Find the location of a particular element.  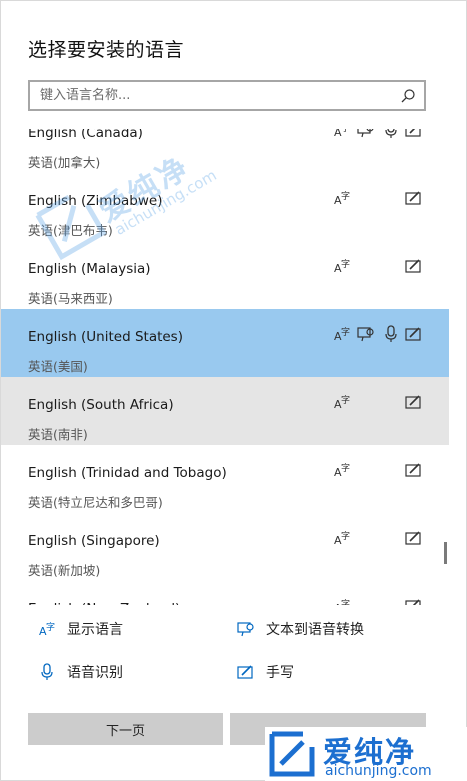

language-native-name: 英语(马来西亚) is located at coordinates (70, 298).